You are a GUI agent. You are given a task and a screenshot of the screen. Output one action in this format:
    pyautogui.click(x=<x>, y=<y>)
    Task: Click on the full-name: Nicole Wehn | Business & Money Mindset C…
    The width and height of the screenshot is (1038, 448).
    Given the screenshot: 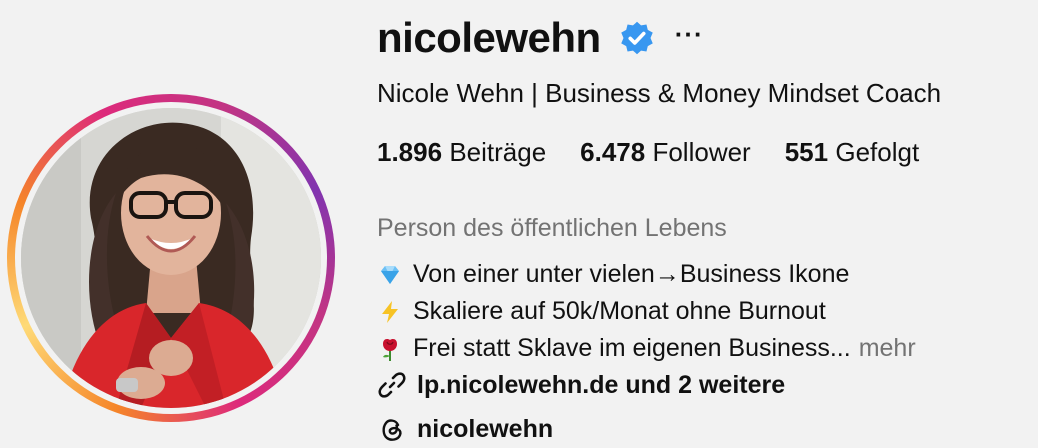 What is the action you would take?
    pyautogui.click(x=659, y=93)
    